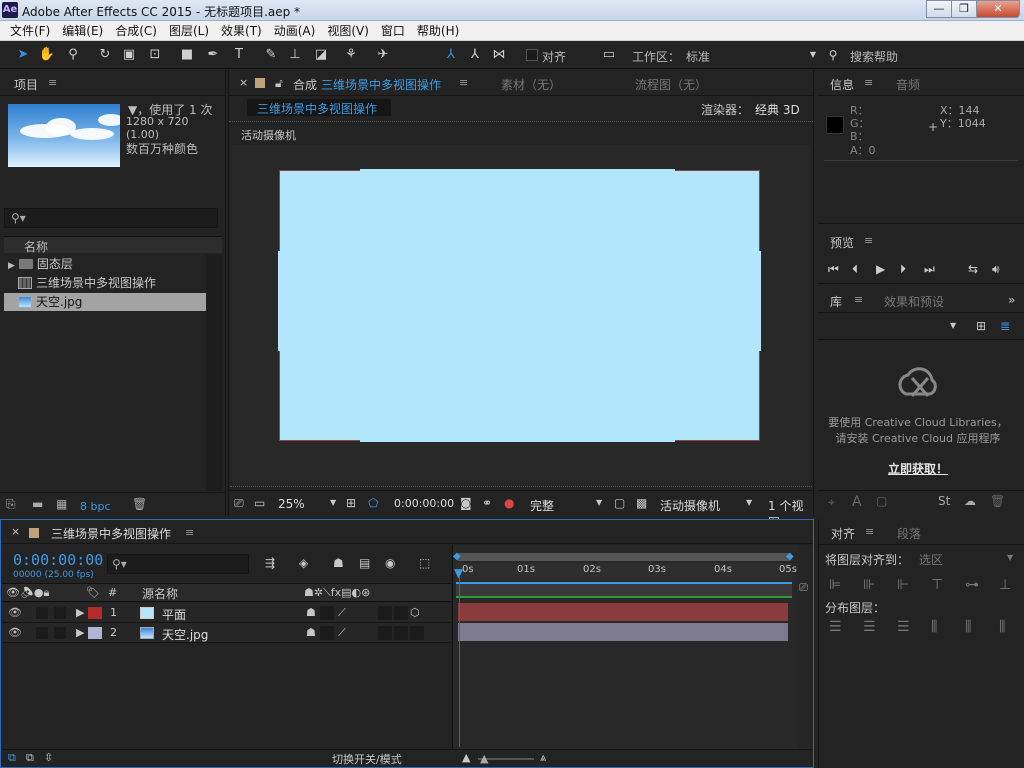  Describe the element at coordinates (914, 301) in the screenshot. I see `tab-effects-presets: 效果和预设` at that location.